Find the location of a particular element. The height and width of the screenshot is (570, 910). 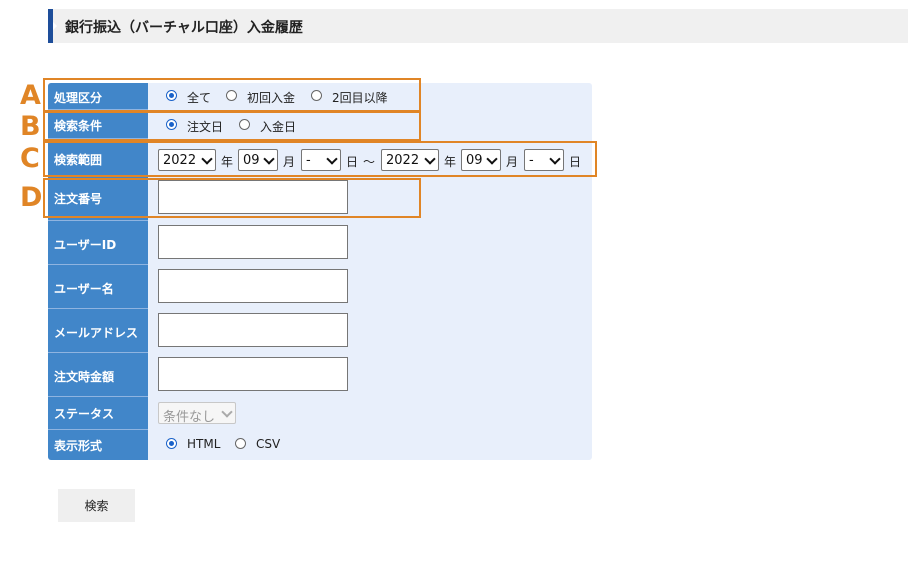

row-email: メールアドレス is located at coordinates (320, 330).